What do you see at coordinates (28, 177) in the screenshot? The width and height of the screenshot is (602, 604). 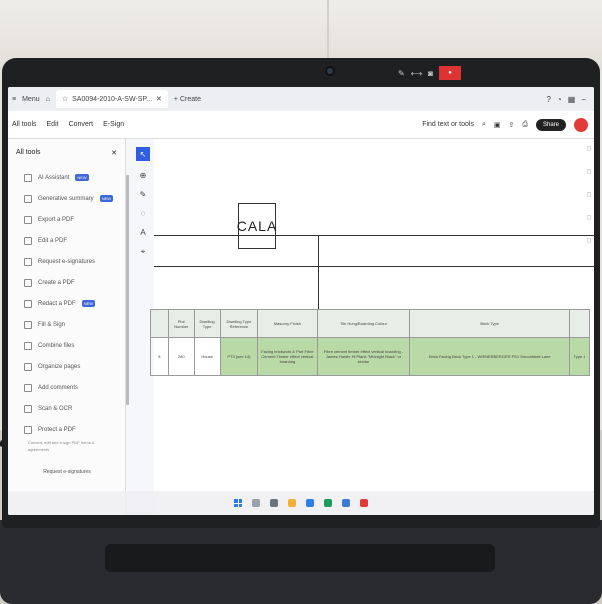 I see `ai-assistant-icon` at bounding box center [28, 177].